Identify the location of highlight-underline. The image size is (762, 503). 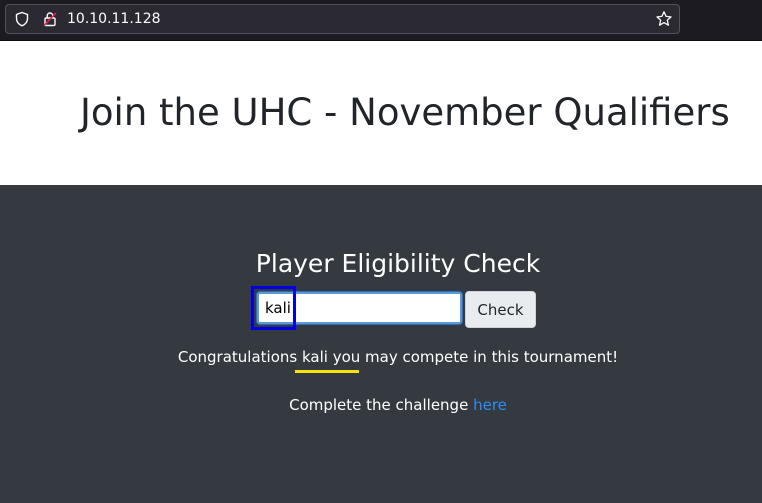
(327, 371).